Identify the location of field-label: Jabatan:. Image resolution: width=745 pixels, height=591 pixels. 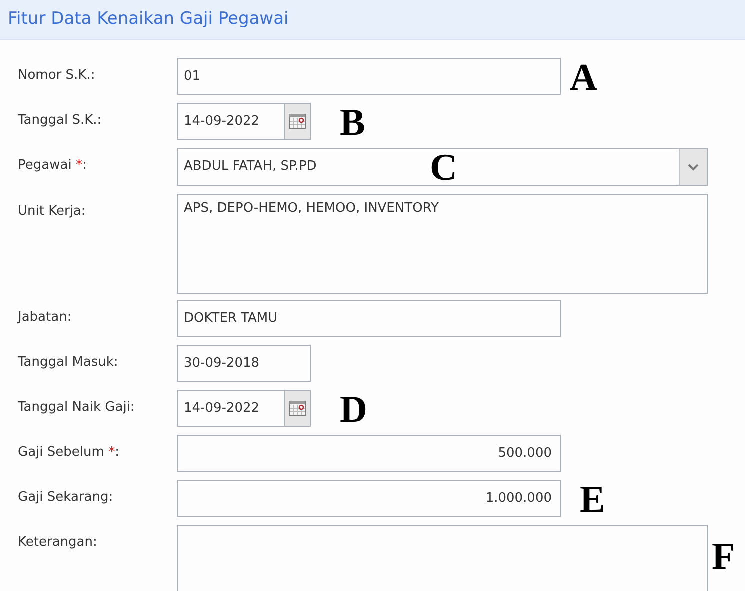
(44, 318).